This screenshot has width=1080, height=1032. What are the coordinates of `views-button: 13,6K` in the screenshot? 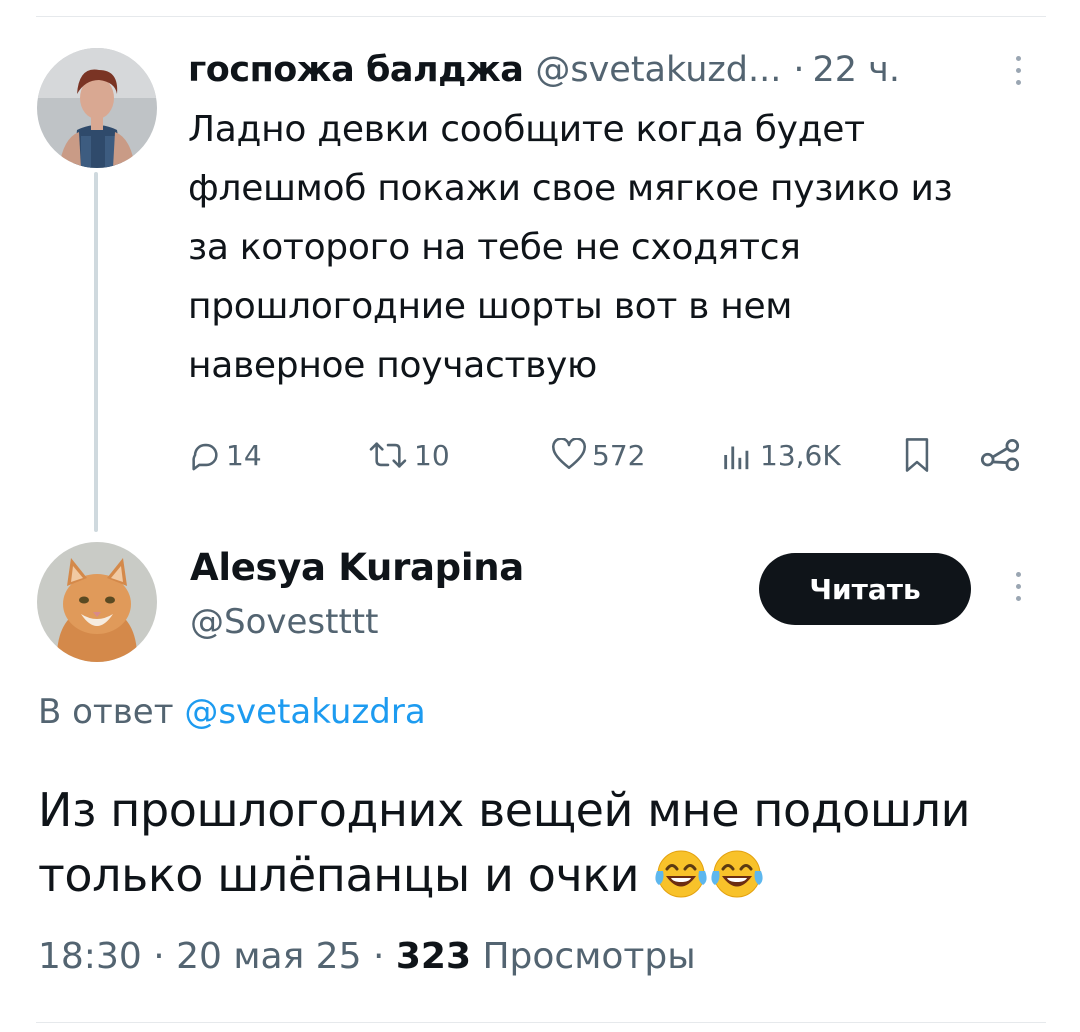 It's located at (779, 455).